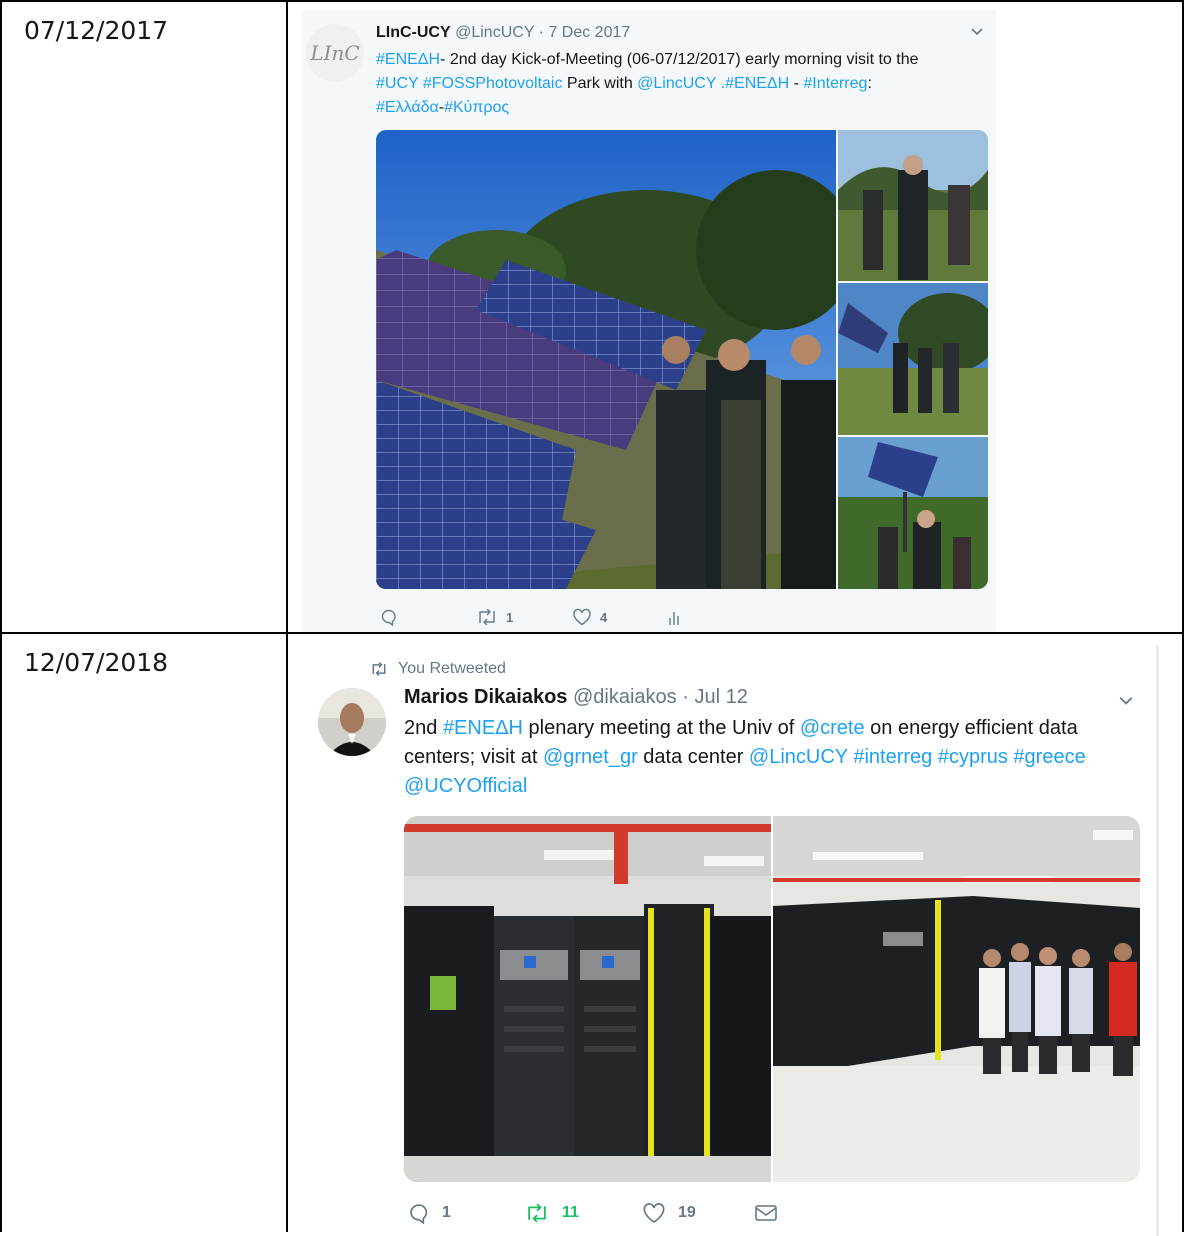  I want to click on hashtag-link: #Ελλάδα, so click(407, 107).